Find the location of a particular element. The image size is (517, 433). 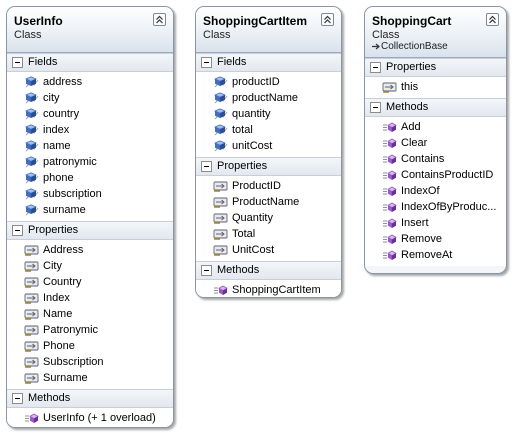

properties-list: this is located at coordinates (435, 87).